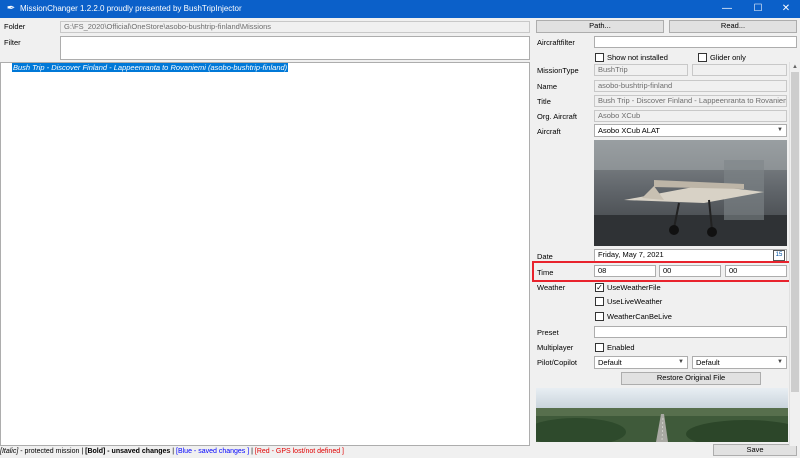 This screenshot has height=458, width=800. What do you see at coordinates (634, 287) in the screenshot?
I see `use-weather-file-label: UseWeatherFile` at bounding box center [634, 287].